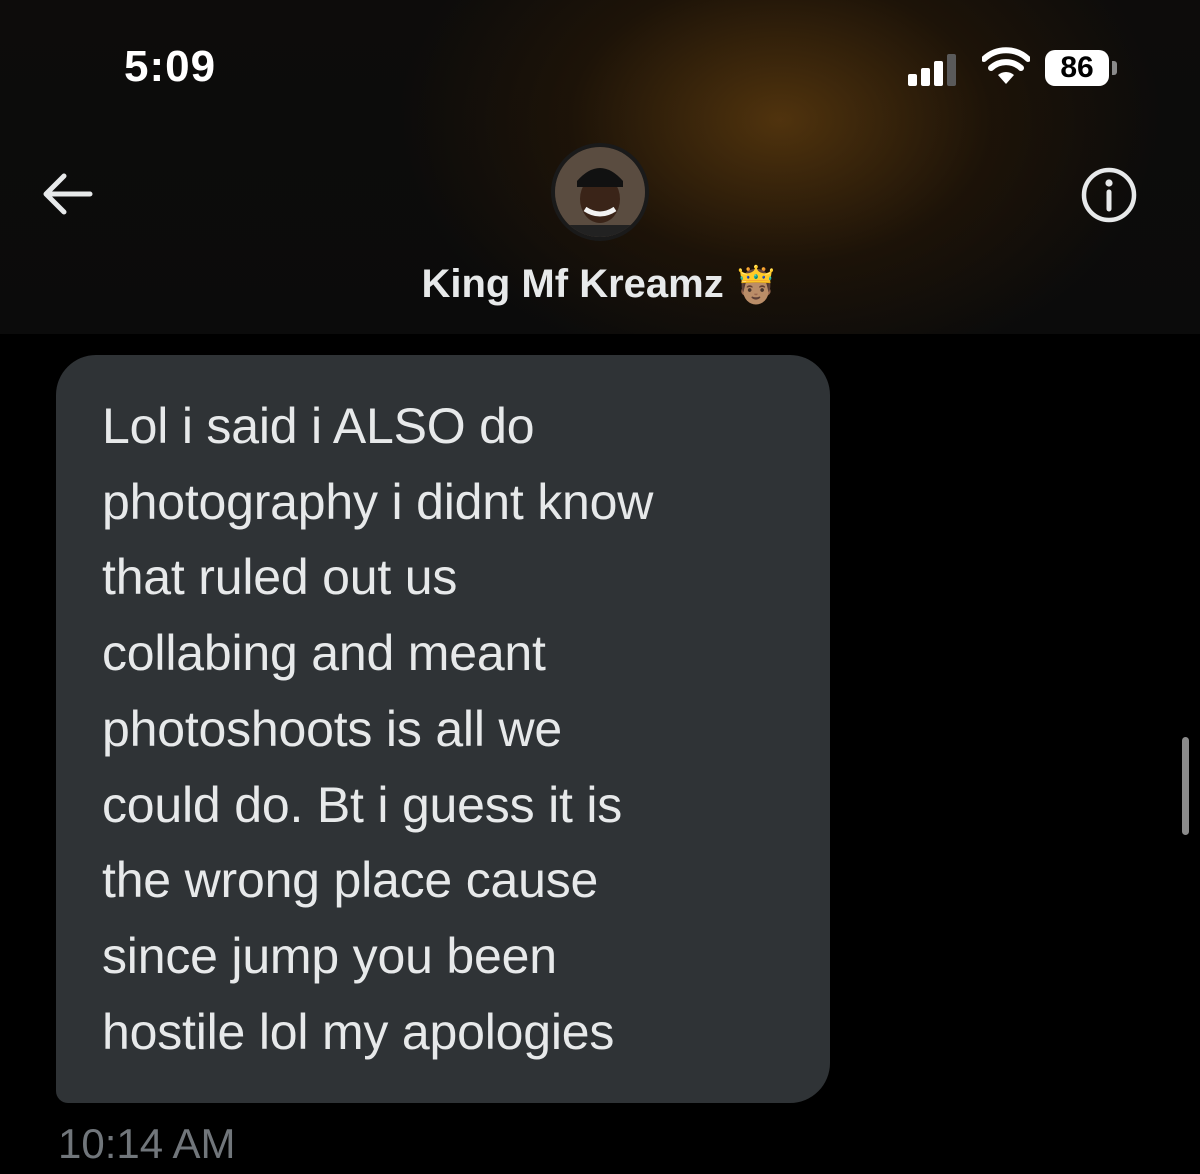  I want to click on message-timestamp: 10:14 AM, so click(147, 1143).